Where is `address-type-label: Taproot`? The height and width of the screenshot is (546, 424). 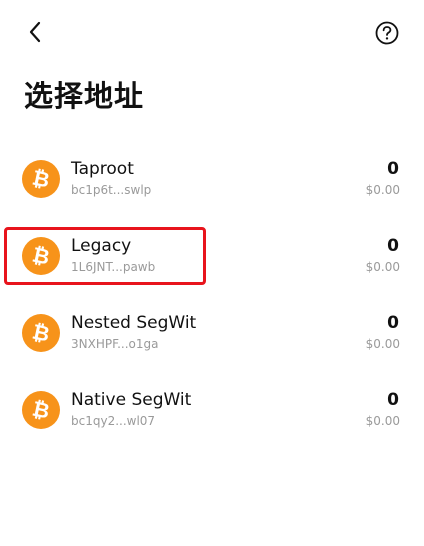 address-type-label: Taproot is located at coordinates (102, 169).